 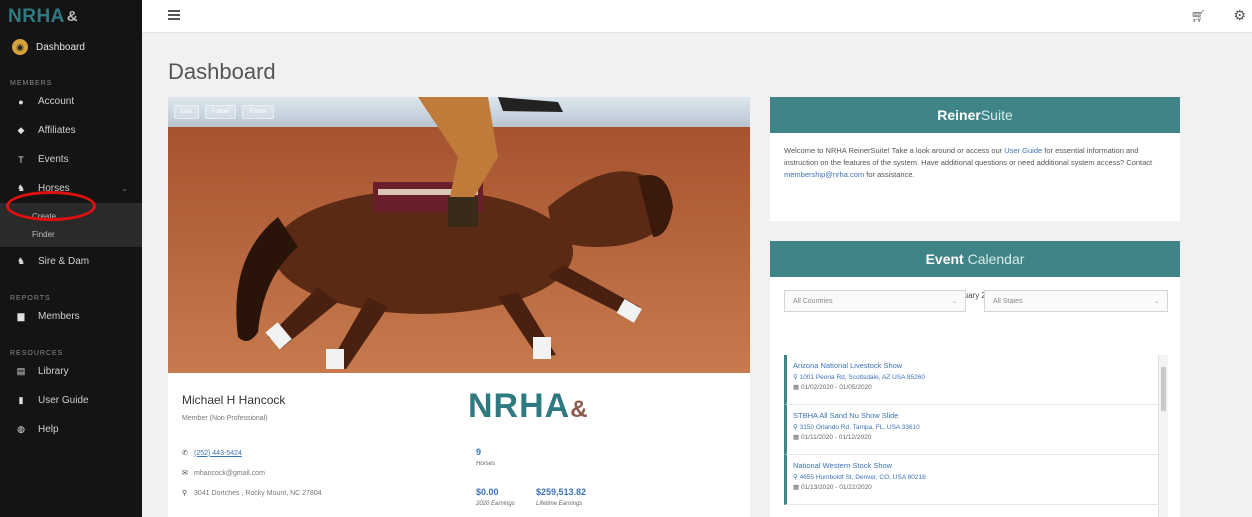 What do you see at coordinates (71, 234) in the screenshot?
I see `sidebar-subitem-finder: Finder` at bounding box center [71, 234].